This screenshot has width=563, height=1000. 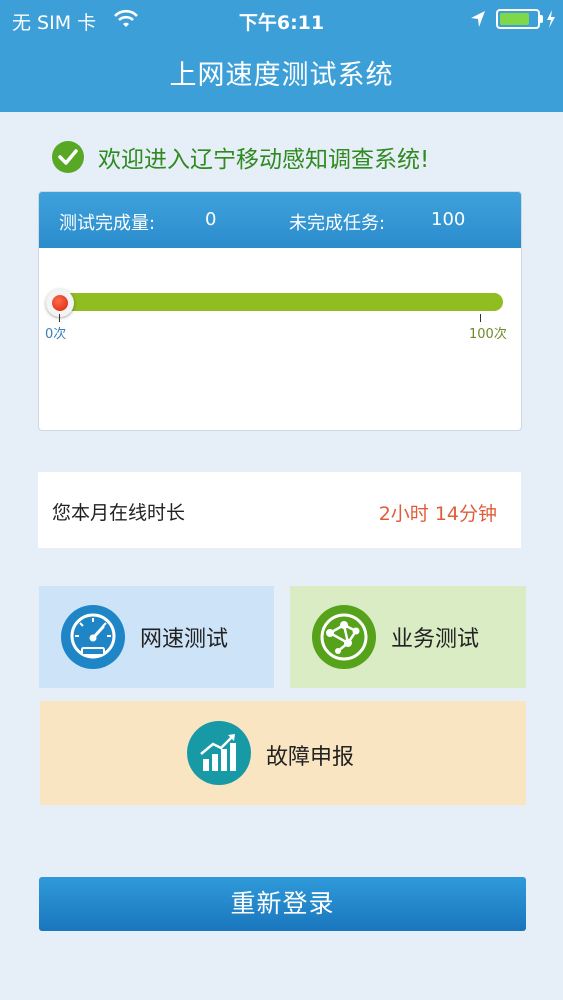 I want to click on welcome-banner: 欢迎进入辽宁移动感知调查系统!, so click(x=240, y=157).